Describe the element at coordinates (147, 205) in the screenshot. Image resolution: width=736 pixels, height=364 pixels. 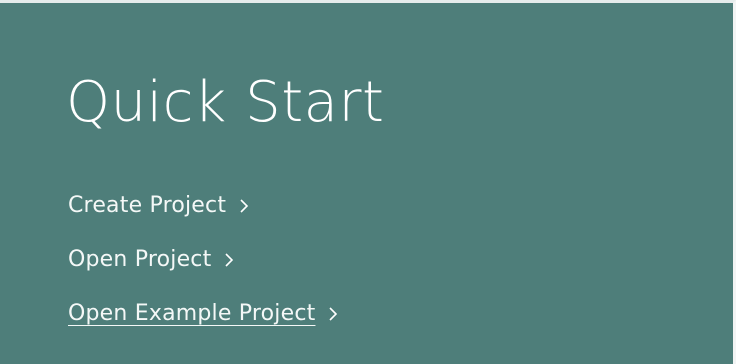
I see `create-project-label: Create Project` at that location.